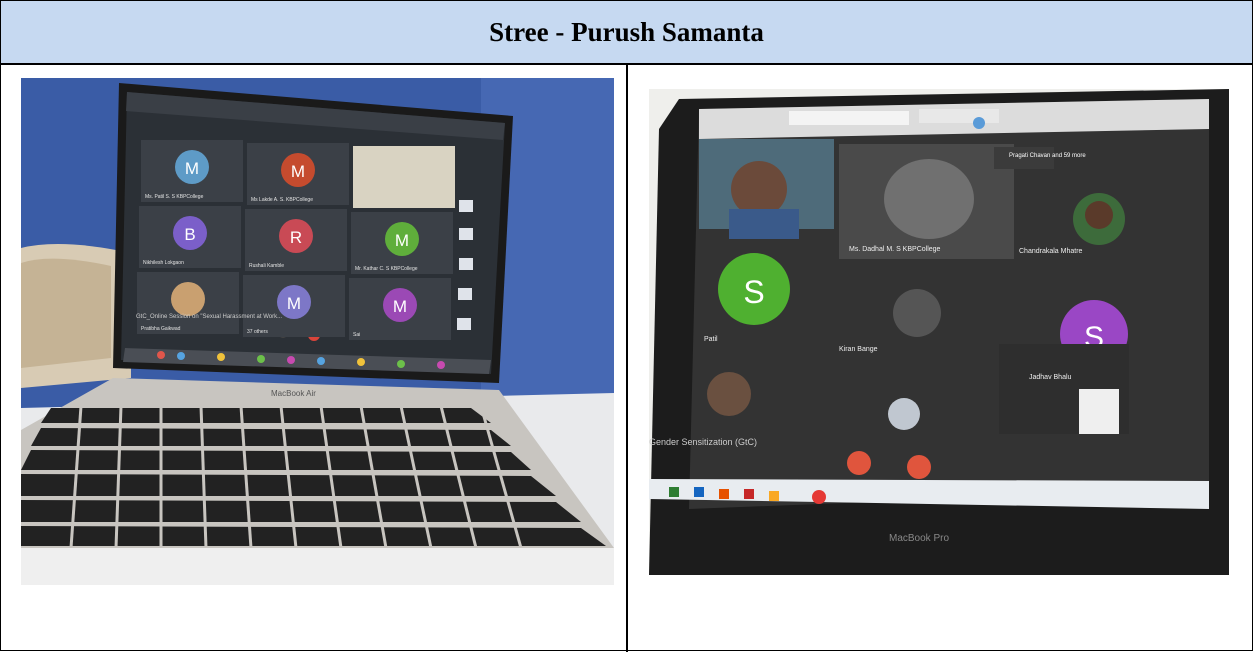 The width and height of the screenshot is (1253, 652). What do you see at coordinates (266, 266) in the screenshot?
I see `participant-label-left: Rushali Kamble` at bounding box center [266, 266].